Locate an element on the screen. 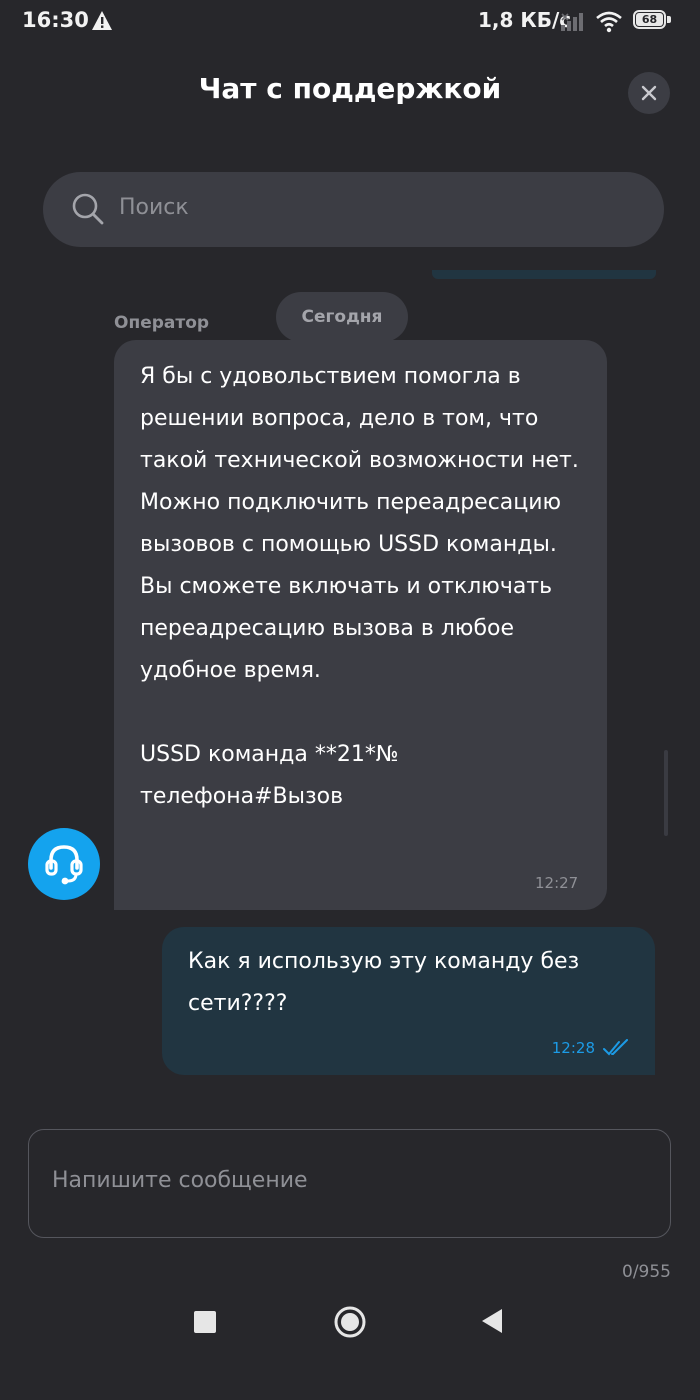 This screenshot has height=1400, width=700. double-check-icon is located at coordinates (615, 1047).